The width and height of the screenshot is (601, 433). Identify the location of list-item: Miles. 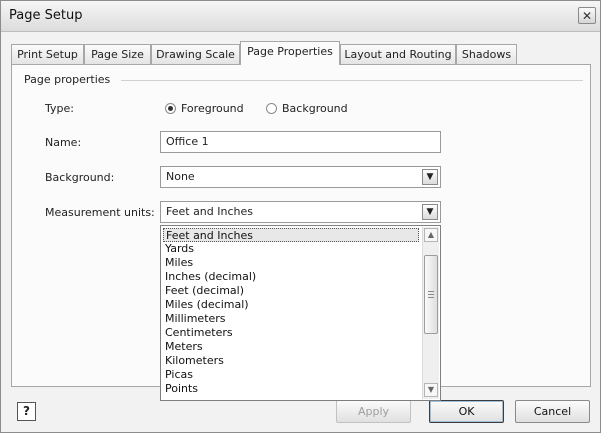
(291, 263).